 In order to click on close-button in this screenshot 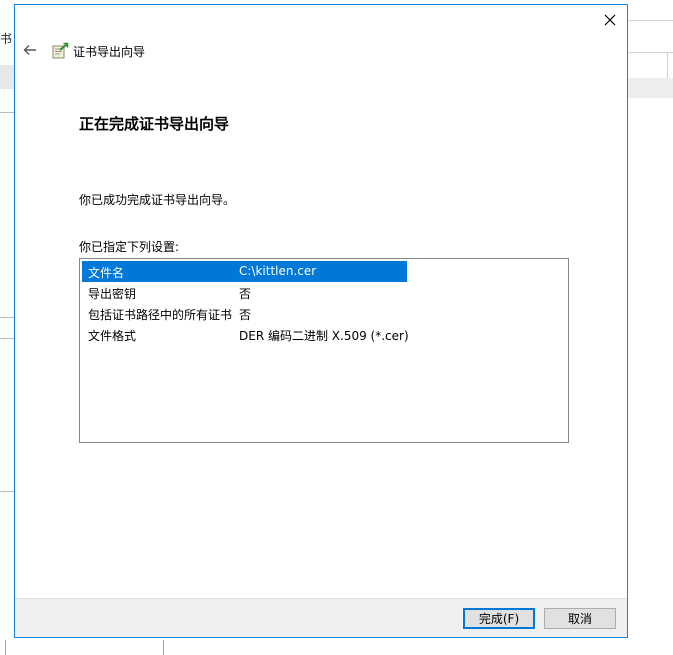, I will do `click(610, 20)`.